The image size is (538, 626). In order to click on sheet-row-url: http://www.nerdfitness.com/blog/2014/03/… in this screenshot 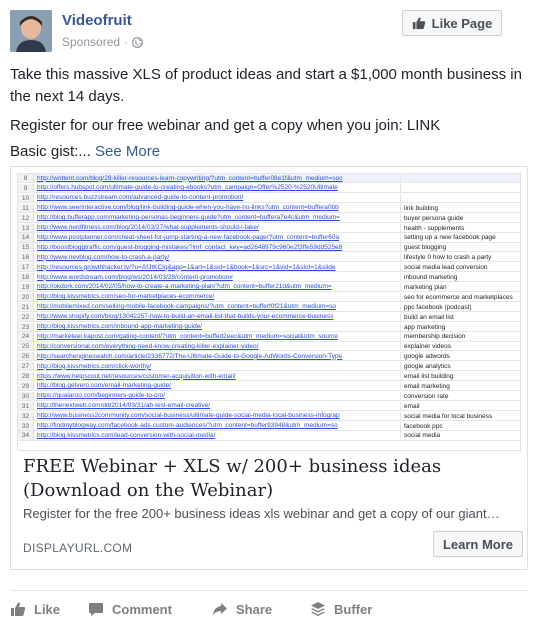, I will do `click(148, 228)`.